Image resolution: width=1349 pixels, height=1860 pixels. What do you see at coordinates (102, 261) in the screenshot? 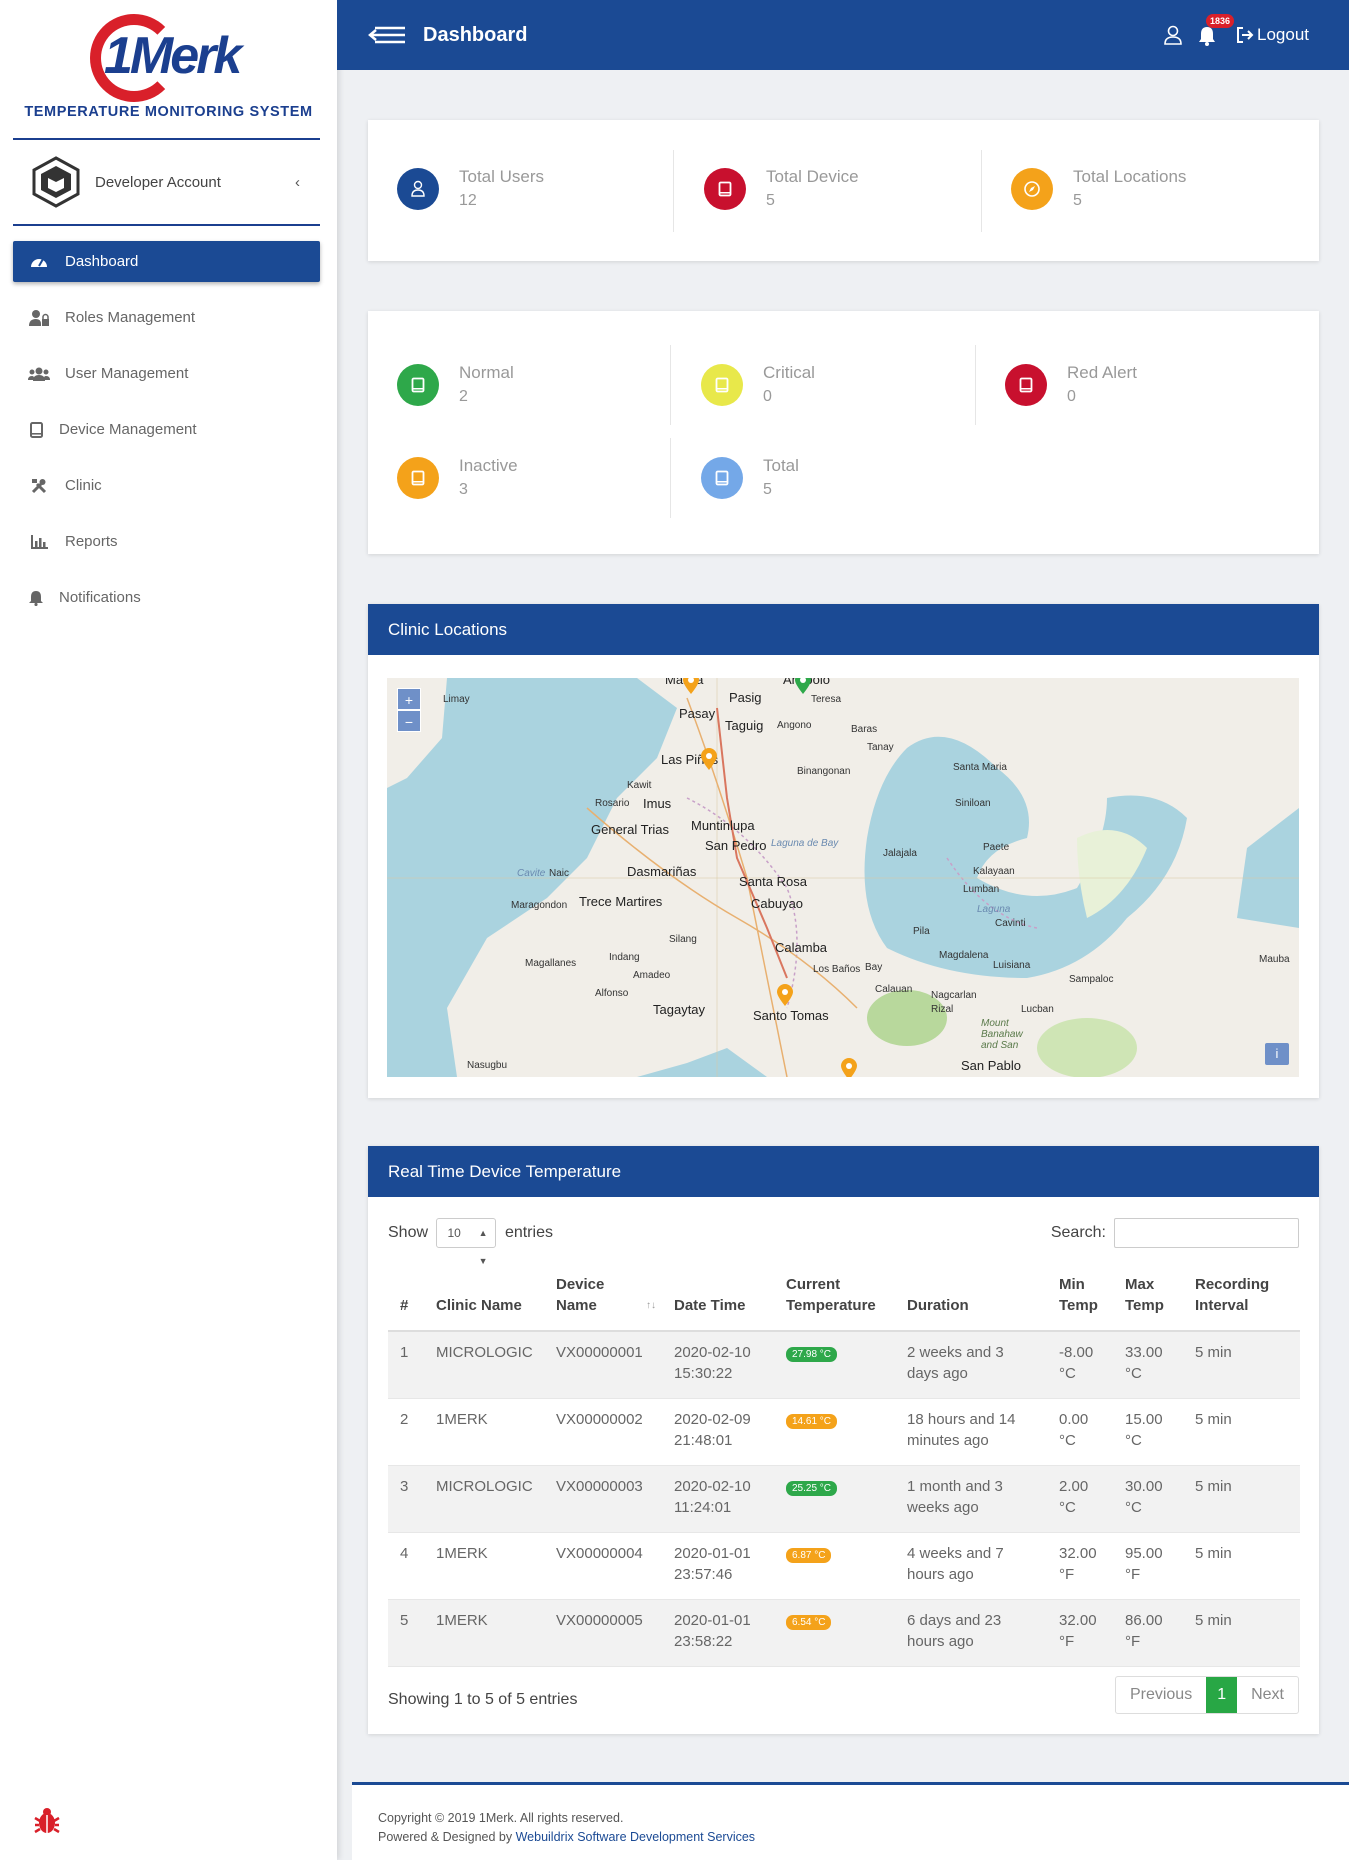
I see `sidebar-item-label: Dashboard` at bounding box center [102, 261].